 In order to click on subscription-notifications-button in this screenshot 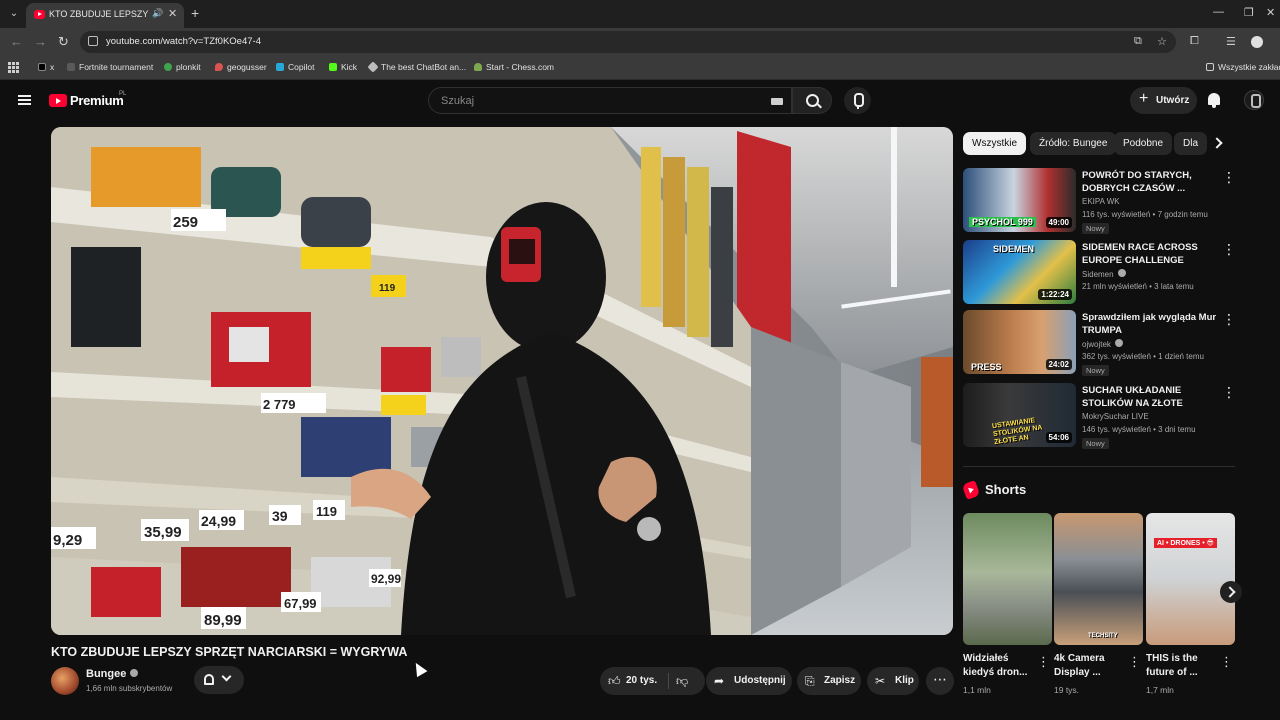, I will do `click(219, 680)`.